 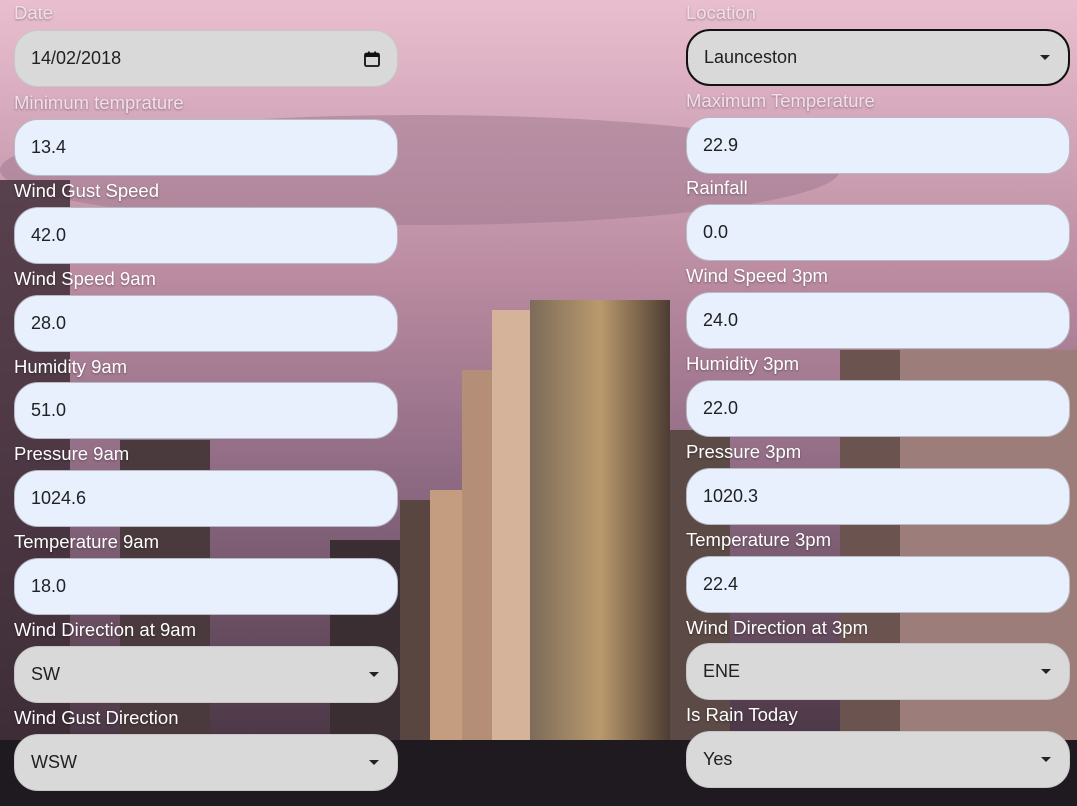 I want to click on wind-speed-9am-value: 28.0, so click(x=49, y=323).